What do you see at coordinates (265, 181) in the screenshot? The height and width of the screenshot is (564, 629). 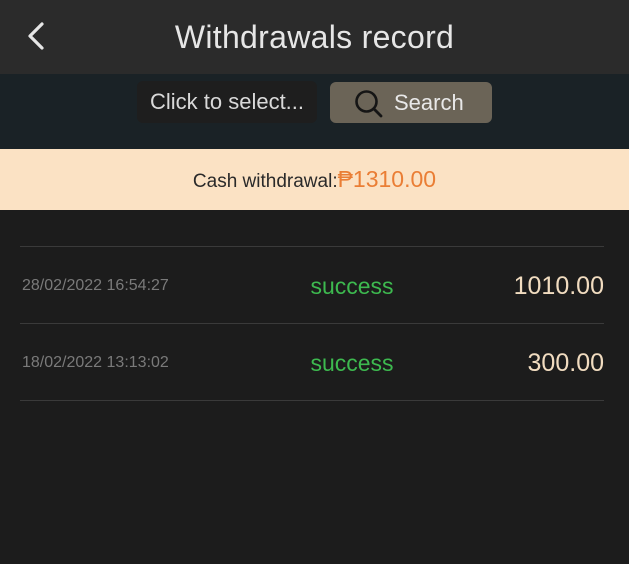 I see `summary-label: Cash withdrawal:` at bounding box center [265, 181].